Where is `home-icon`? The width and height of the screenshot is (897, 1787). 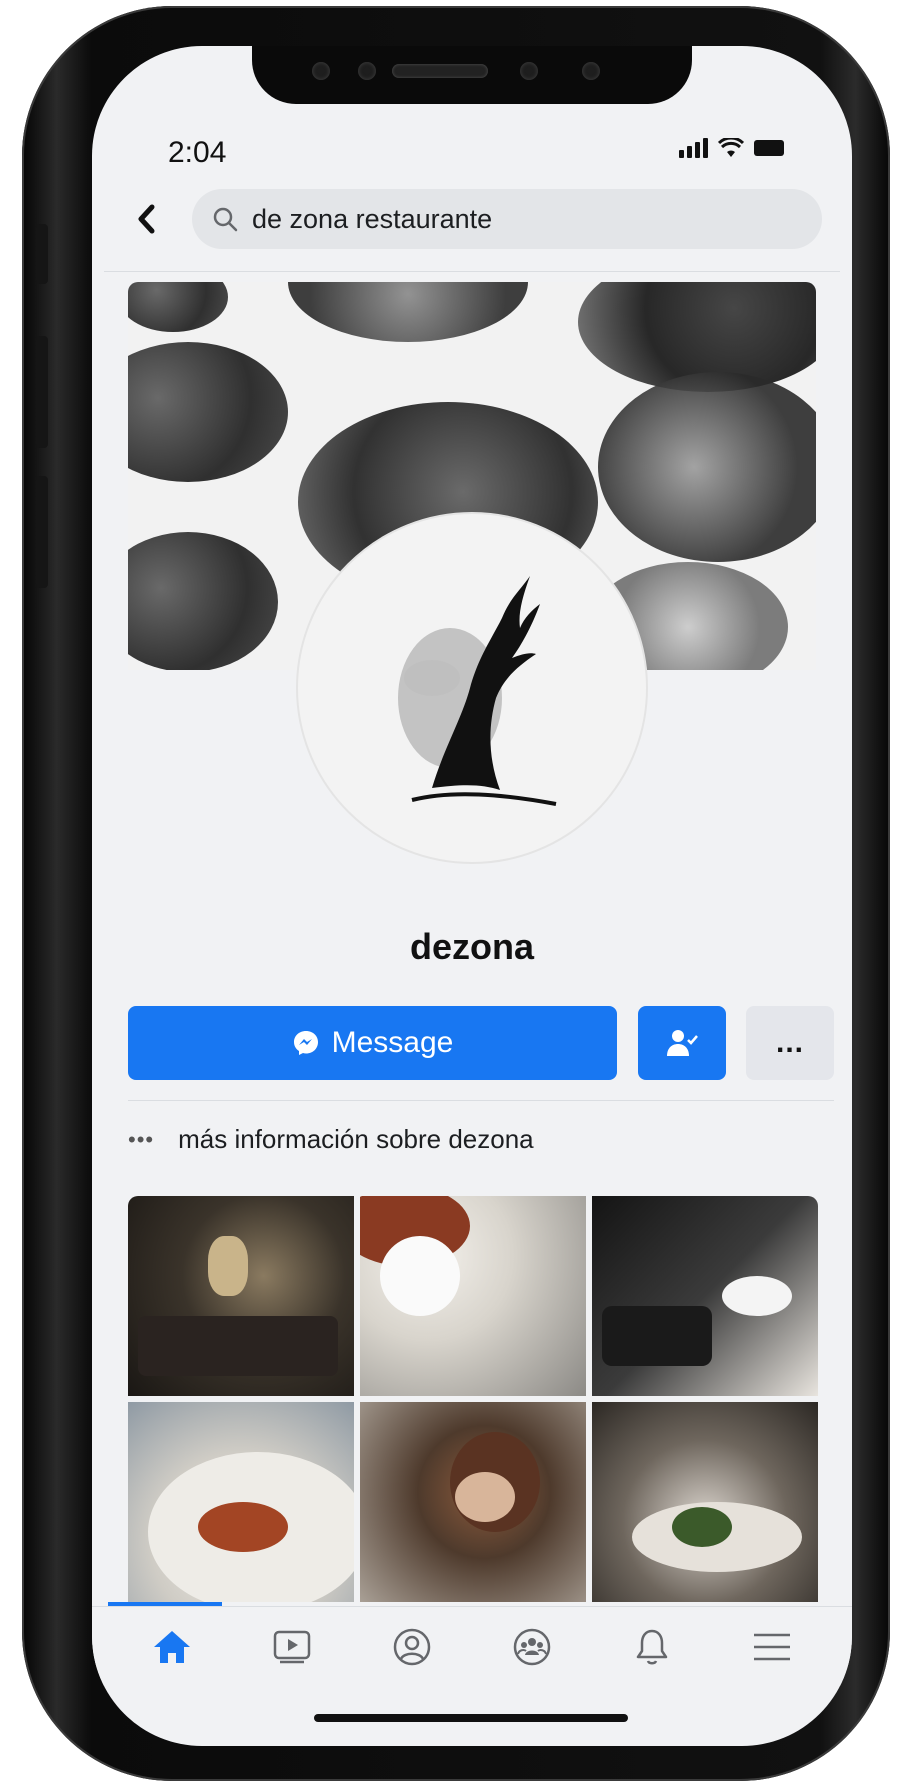
home-icon is located at coordinates (172, 1646).